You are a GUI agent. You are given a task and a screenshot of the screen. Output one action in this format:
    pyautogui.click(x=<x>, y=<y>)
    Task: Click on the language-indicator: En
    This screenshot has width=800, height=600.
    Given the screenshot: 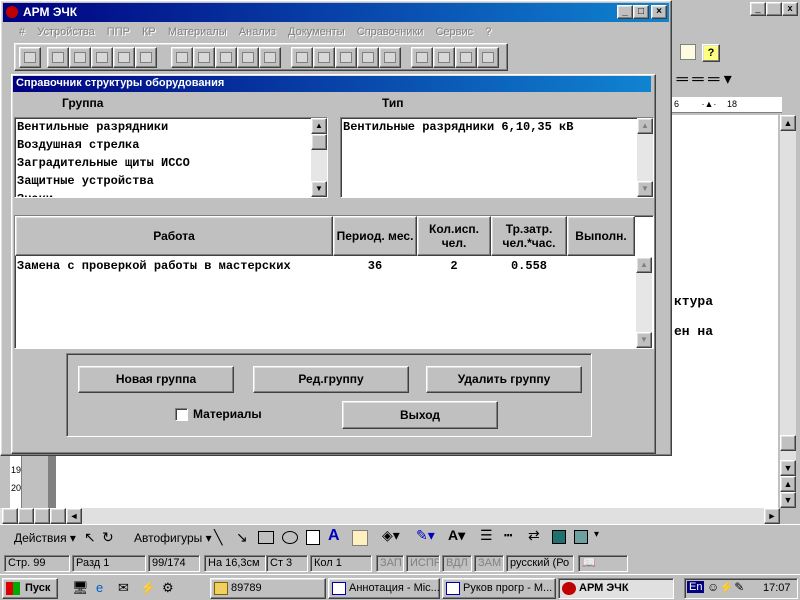 What is the action you would take?
    pyautogui.click(x=696, y=587)
    